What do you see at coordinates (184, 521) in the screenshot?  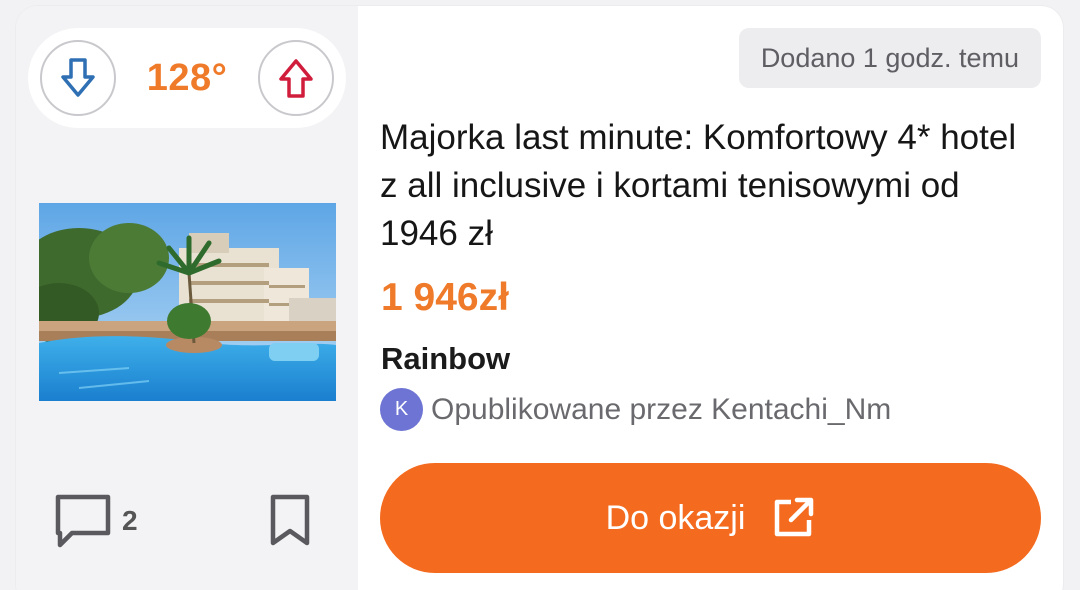 I see `card-footer-actions: 2` at bounding box center [184, 521].